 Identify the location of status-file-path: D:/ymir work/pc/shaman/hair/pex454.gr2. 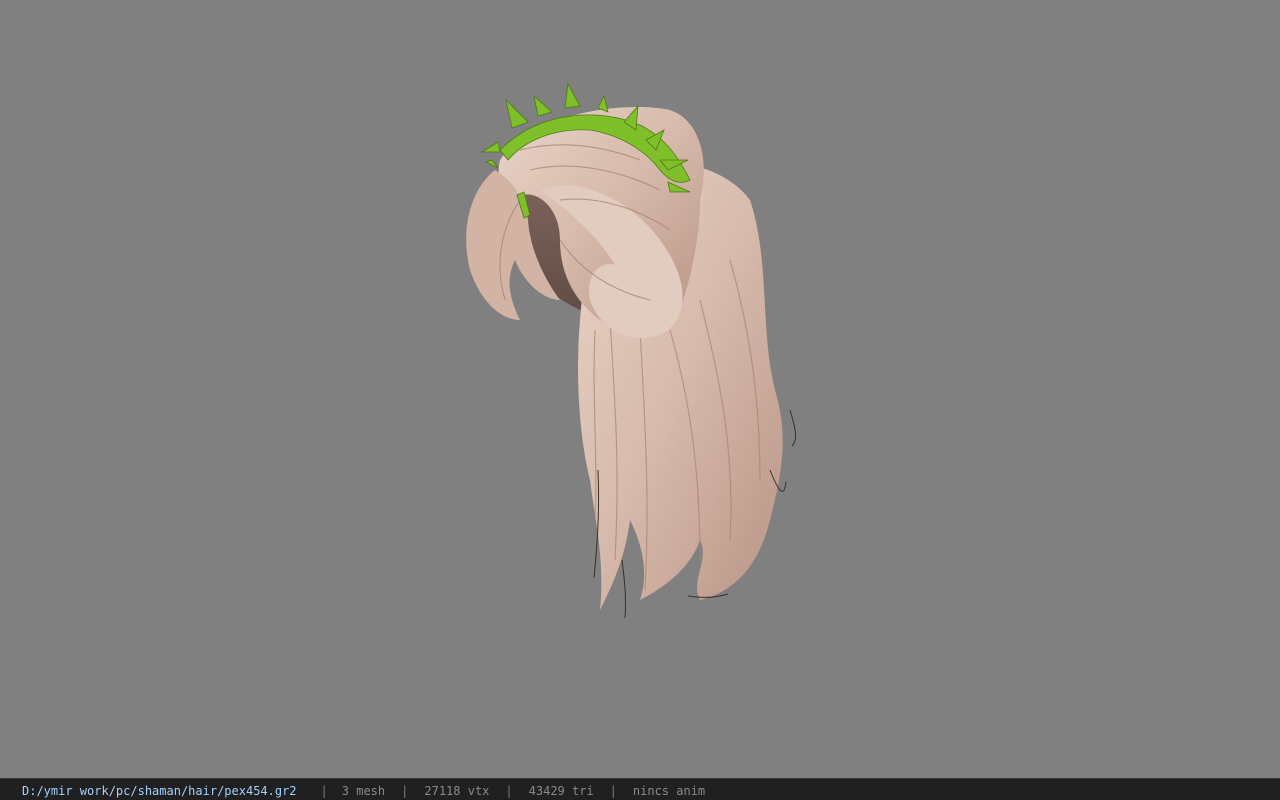
(159, 791).